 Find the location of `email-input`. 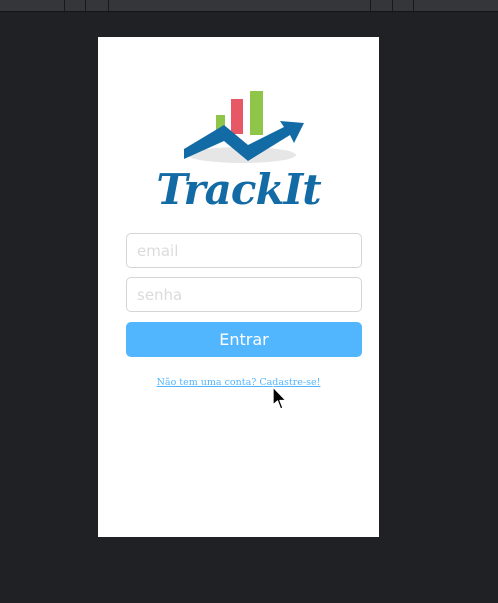

email-input is located at coordinates (244, 250).